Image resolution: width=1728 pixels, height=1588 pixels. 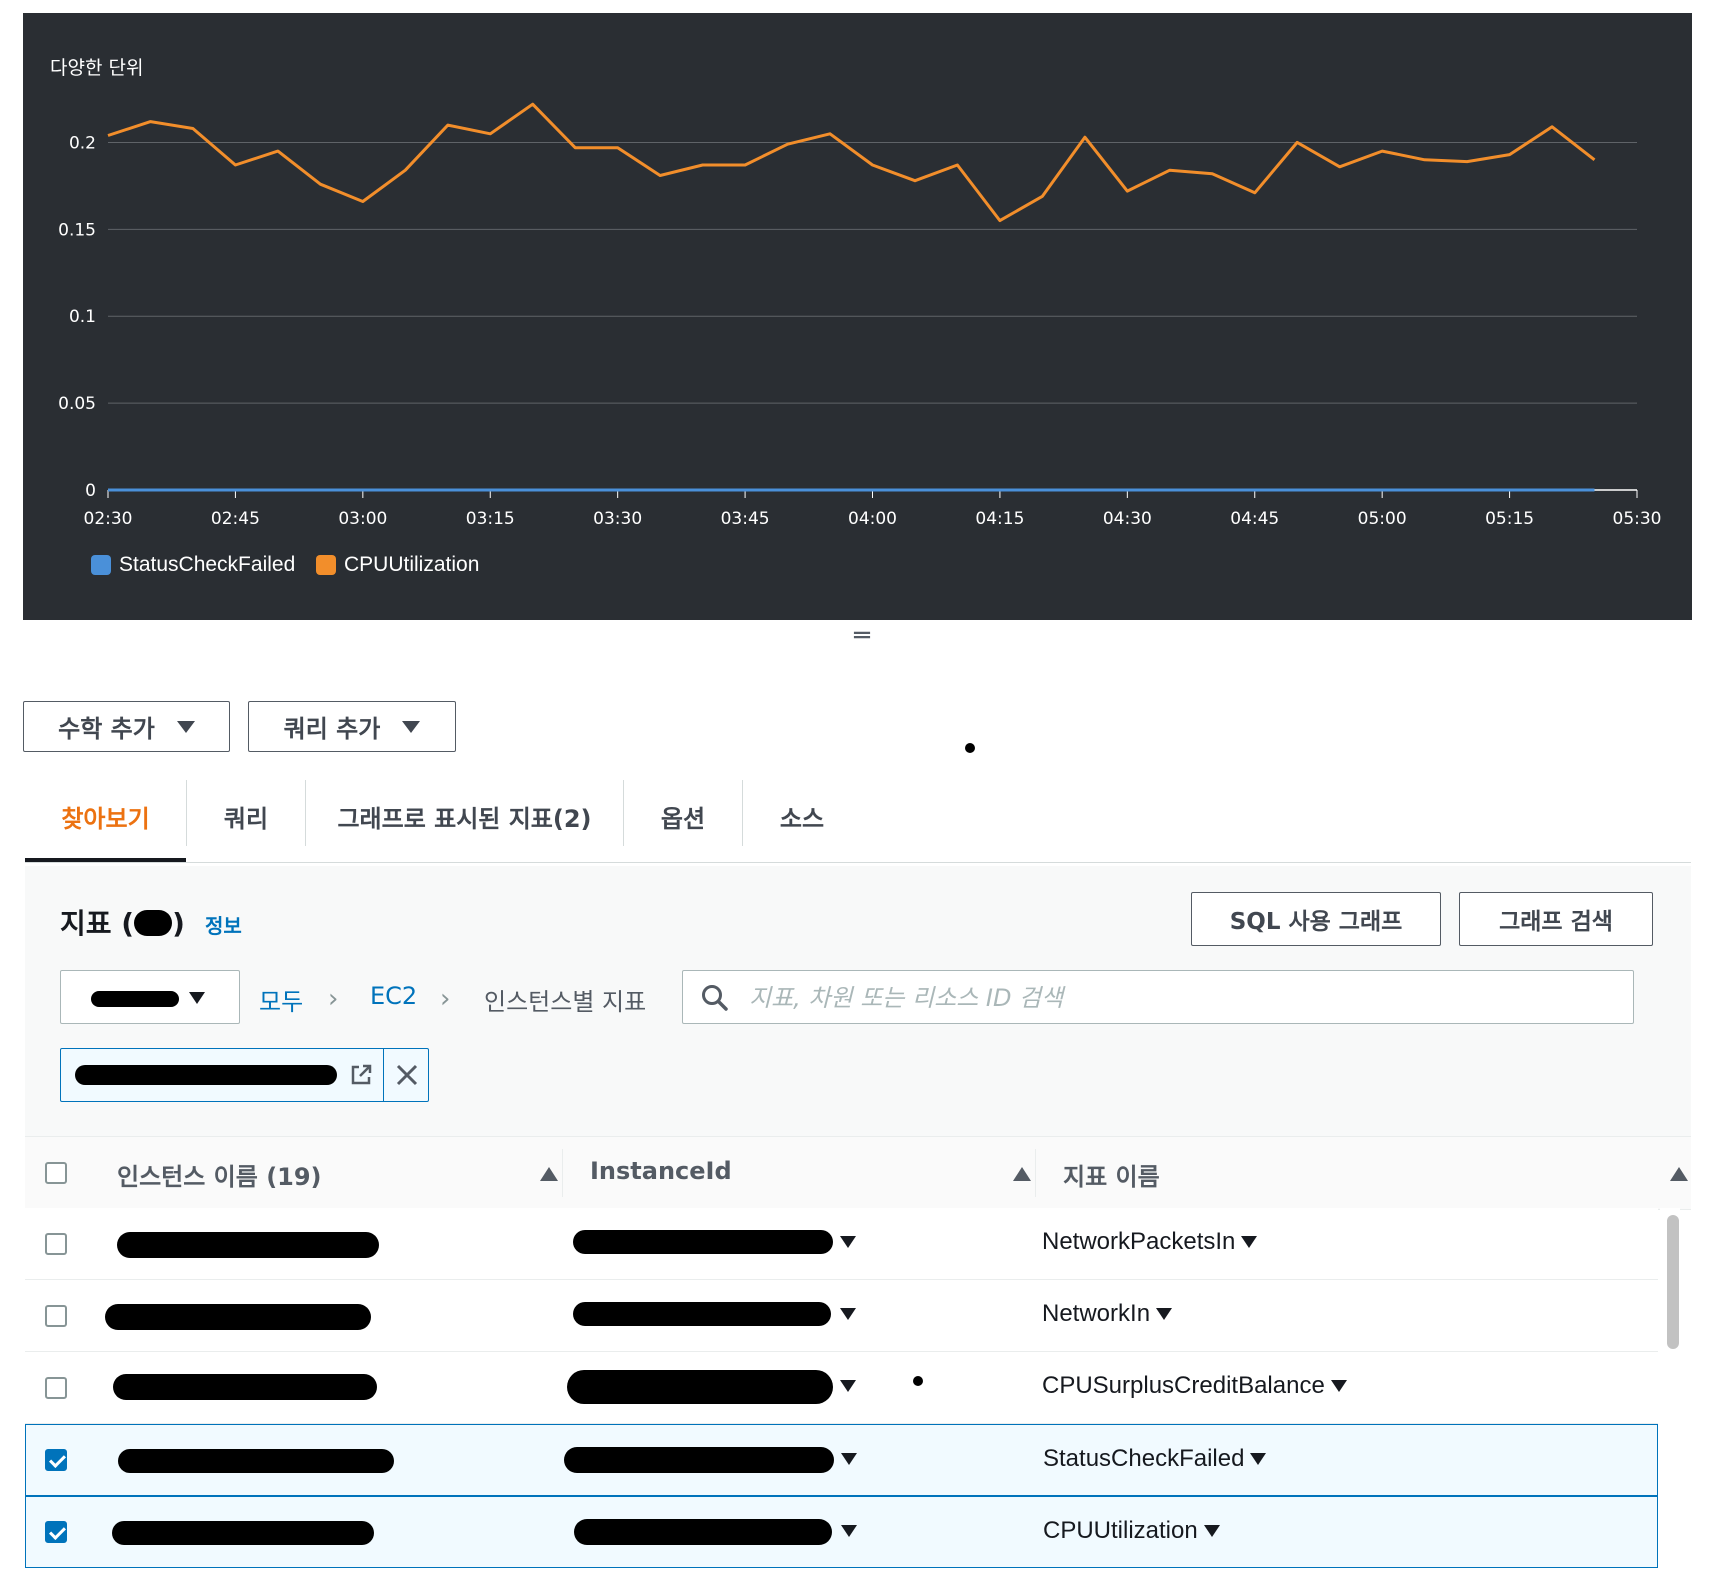 What do you see at coordinates (1556, 919) in the screenshot?
I see `graph-search-button: 그래프 검색` at bounding box center [1556, 919].